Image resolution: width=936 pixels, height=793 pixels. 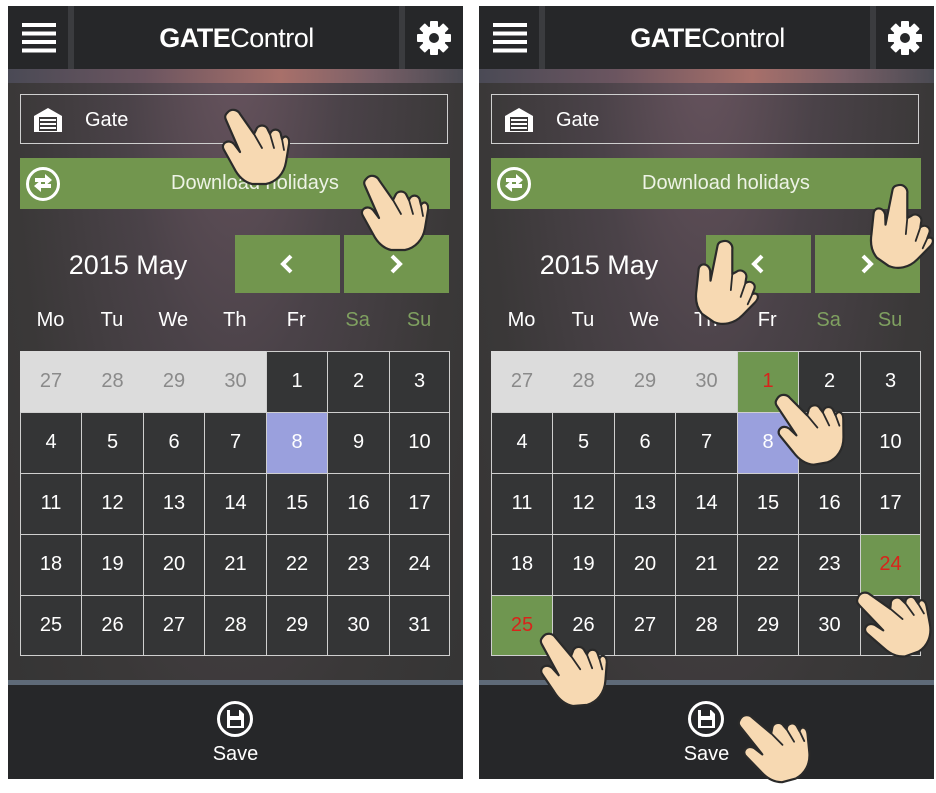 I want to click on weekday-label: Fr, so click(x=296, y=320).